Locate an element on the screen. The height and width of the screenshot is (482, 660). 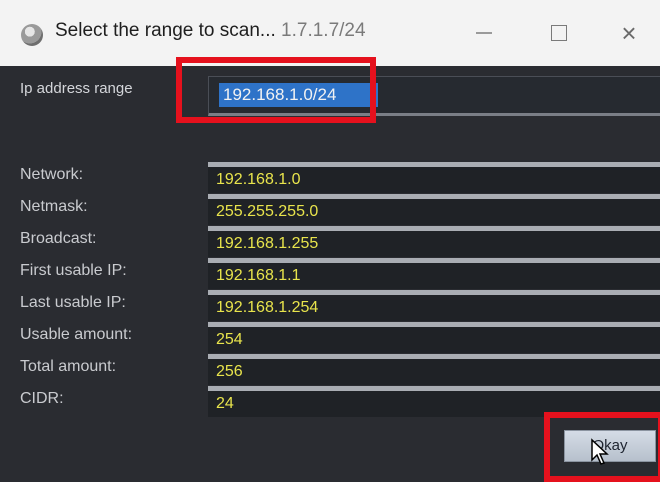
total-amount-field: 256 is located at coordinates (434, 369).